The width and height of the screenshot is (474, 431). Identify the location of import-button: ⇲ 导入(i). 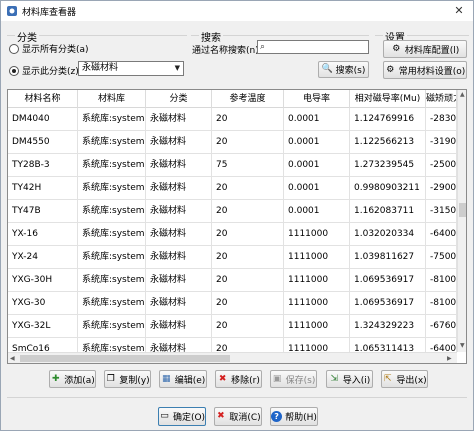
(349, 379).